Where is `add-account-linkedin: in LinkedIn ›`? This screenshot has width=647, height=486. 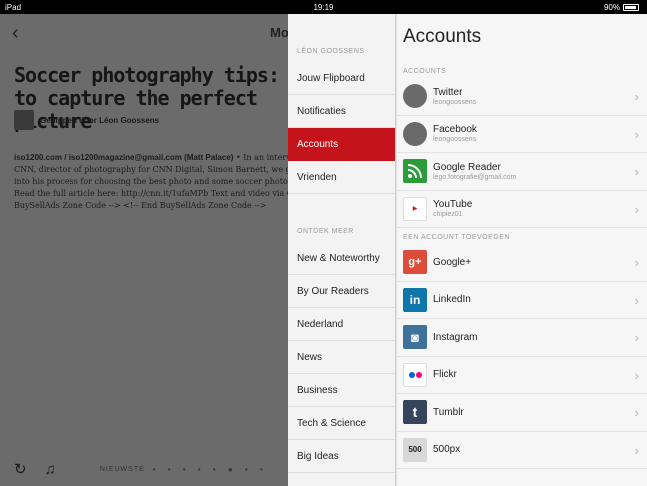 add-account-linkedin: in LinkedIn › is located at coordinates (522, 300).